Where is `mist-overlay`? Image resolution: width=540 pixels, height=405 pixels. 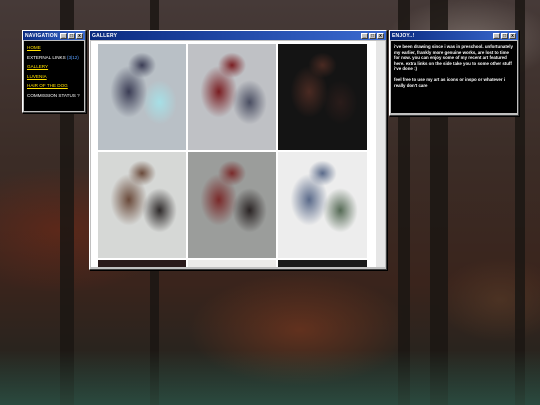
mist-overlay is located at coordinates (270, 377).